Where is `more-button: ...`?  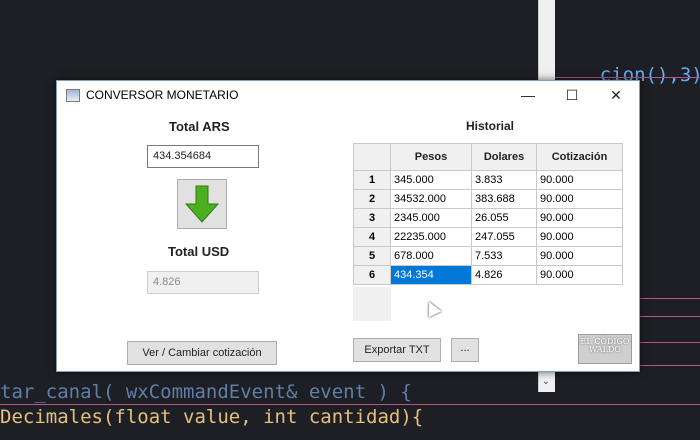 more-button: ... is located at coordinates (465, 350).